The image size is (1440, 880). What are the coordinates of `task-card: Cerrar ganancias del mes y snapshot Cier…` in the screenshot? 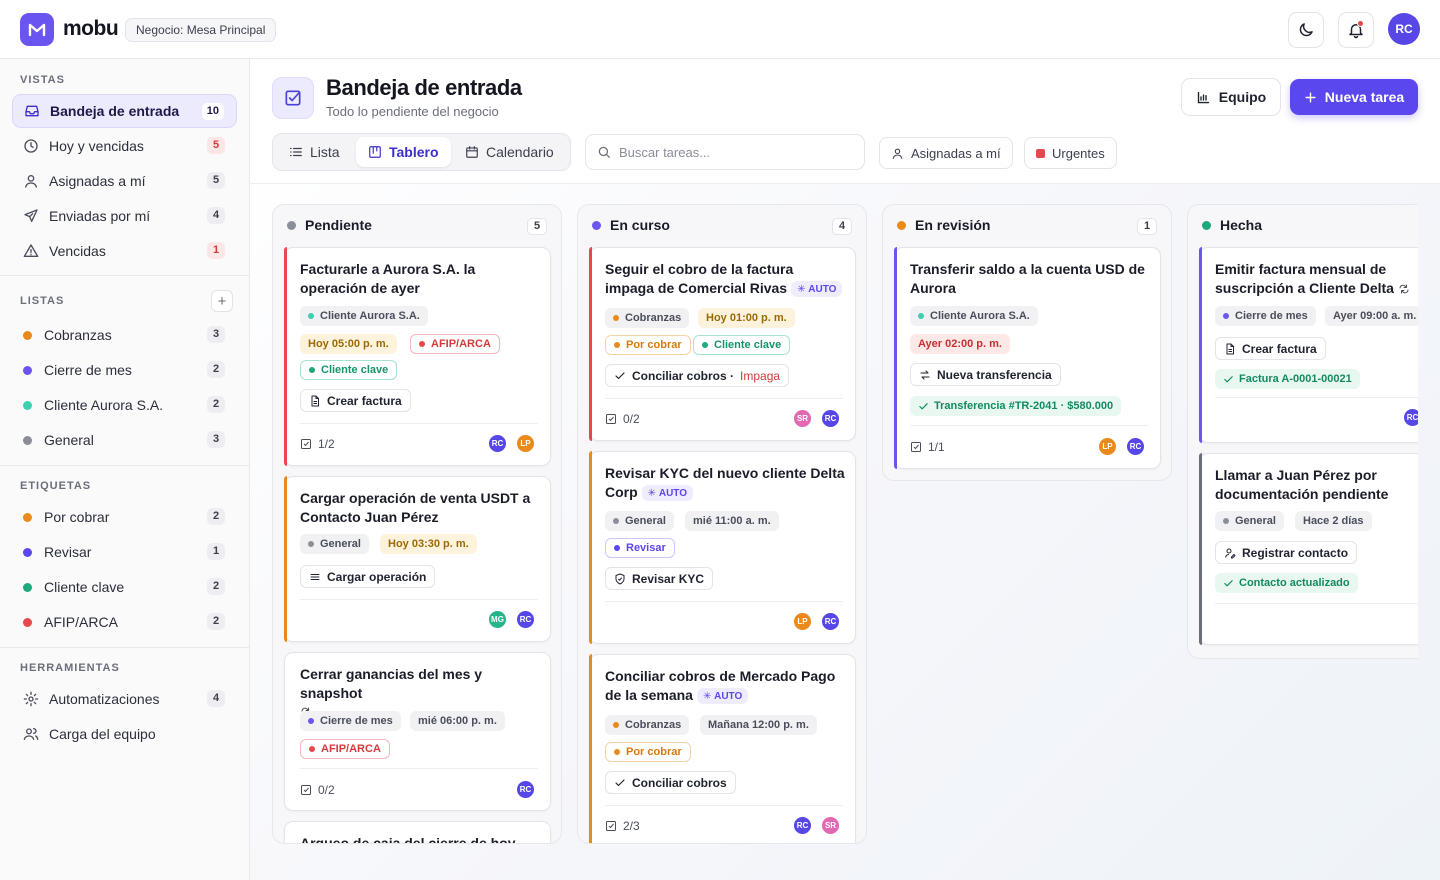 It's located at (417, 731).